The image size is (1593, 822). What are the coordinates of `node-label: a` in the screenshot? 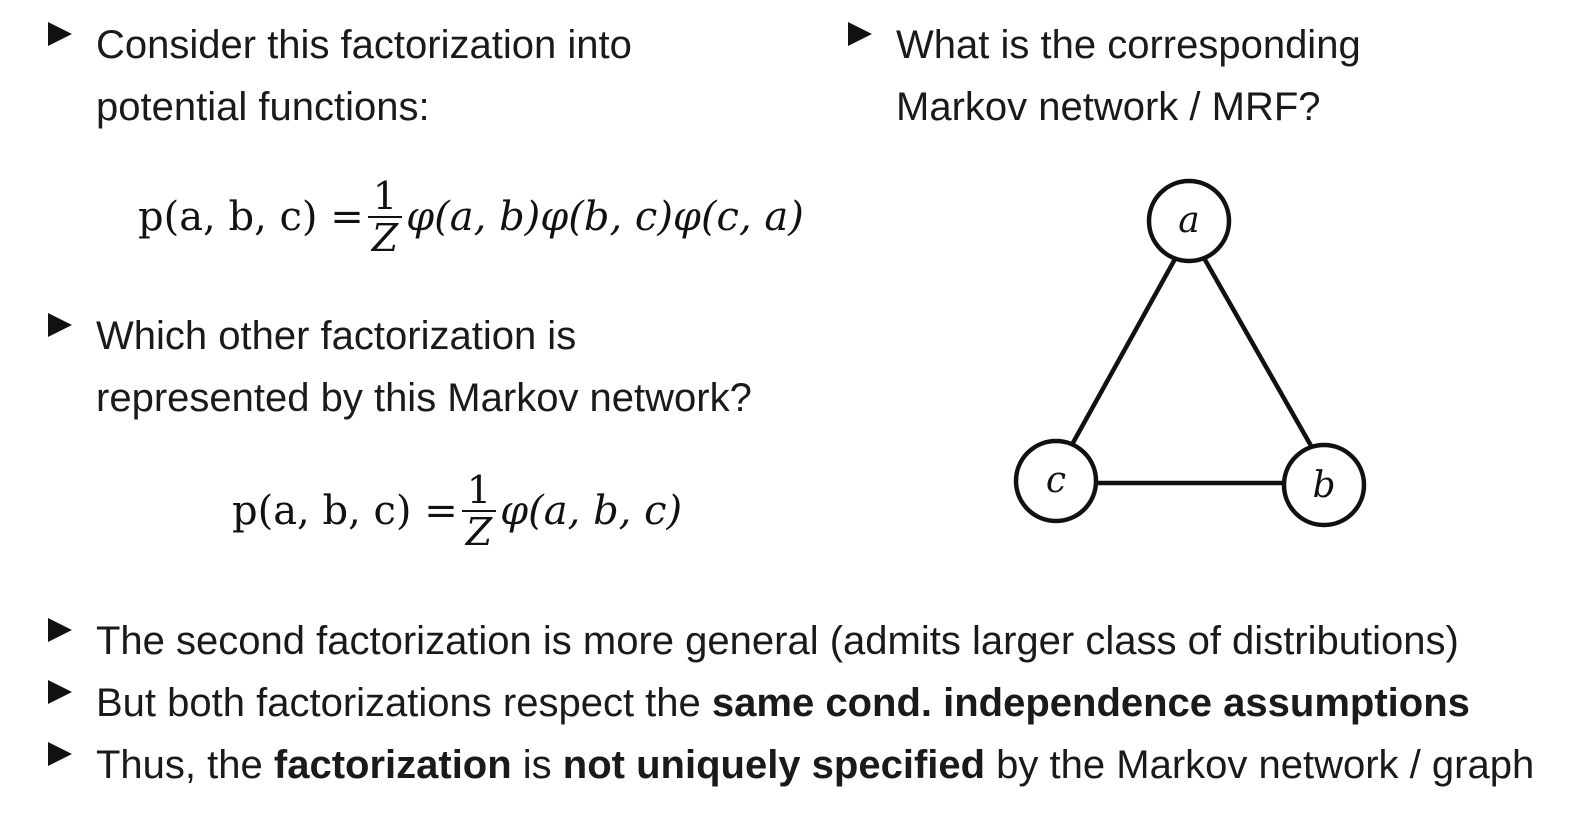 It's located at (1188, 220).